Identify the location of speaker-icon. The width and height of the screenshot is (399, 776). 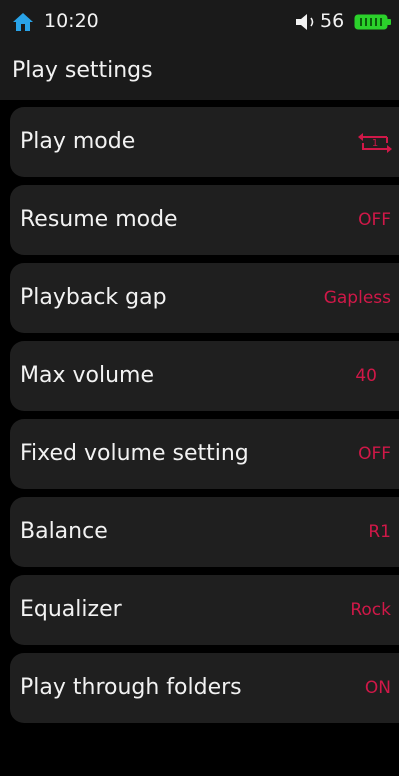
(305, 22).